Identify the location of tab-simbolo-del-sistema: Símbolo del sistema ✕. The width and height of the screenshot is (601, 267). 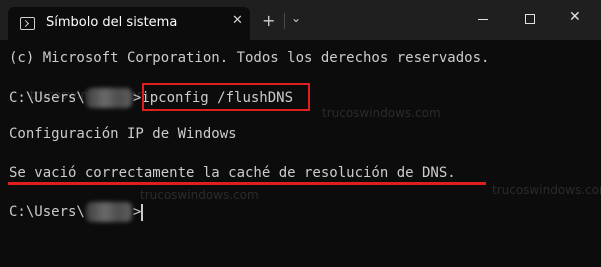
(129, 23).